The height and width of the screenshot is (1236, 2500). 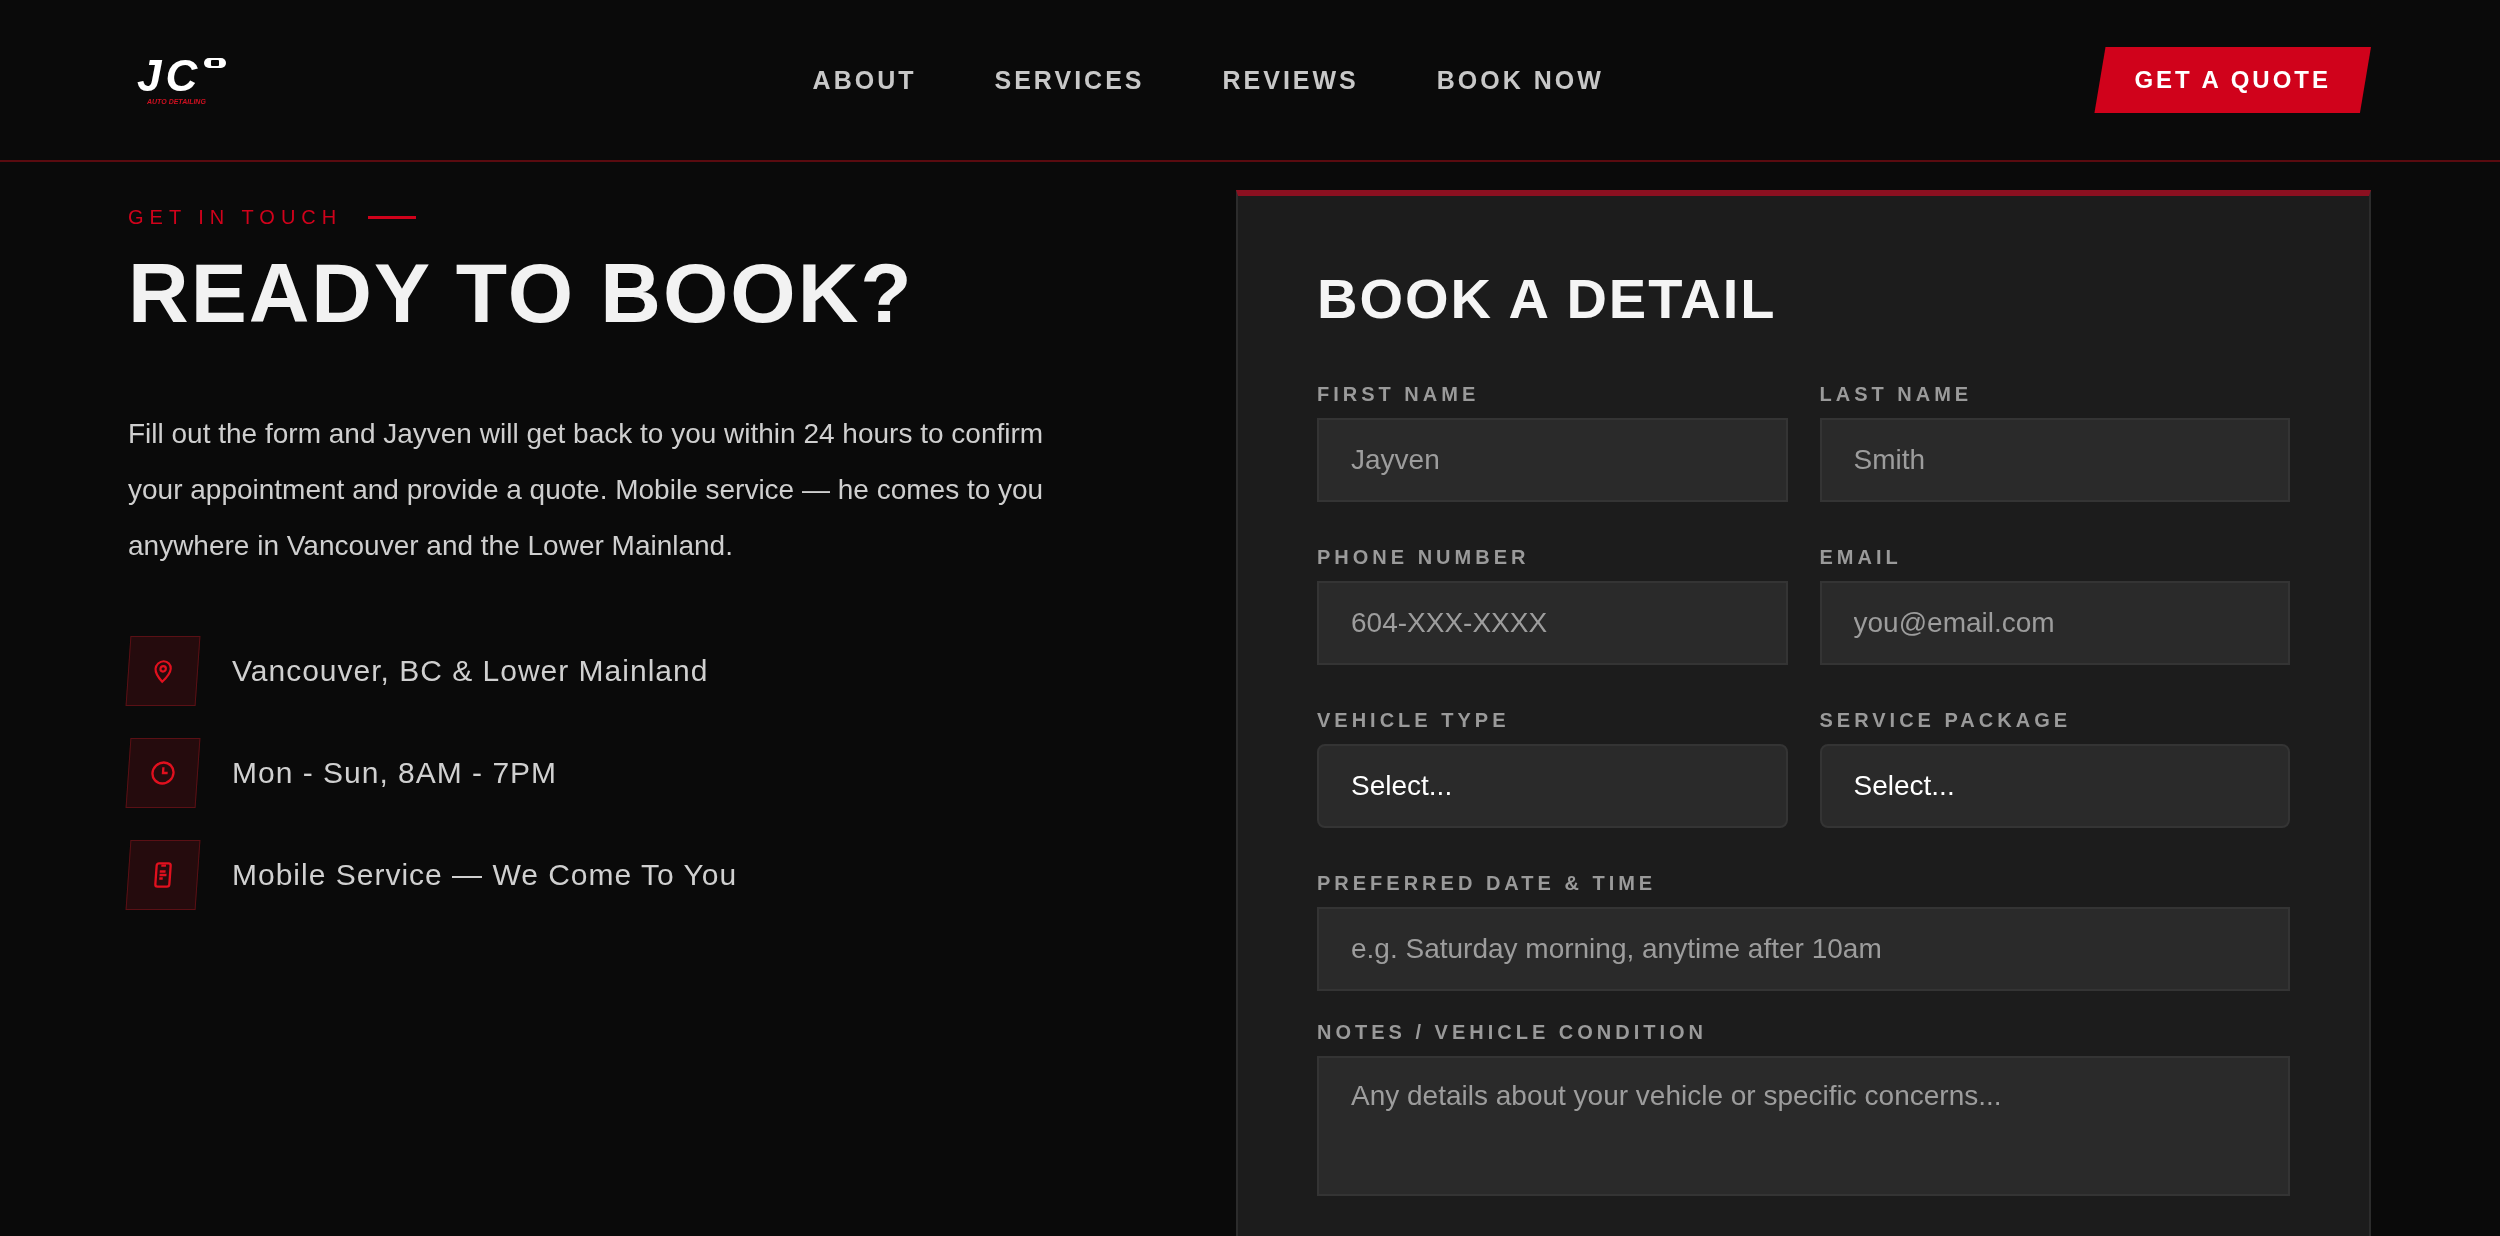 I want to click on quote-button: GET A QUOTE, so click(x=2232, y=80).